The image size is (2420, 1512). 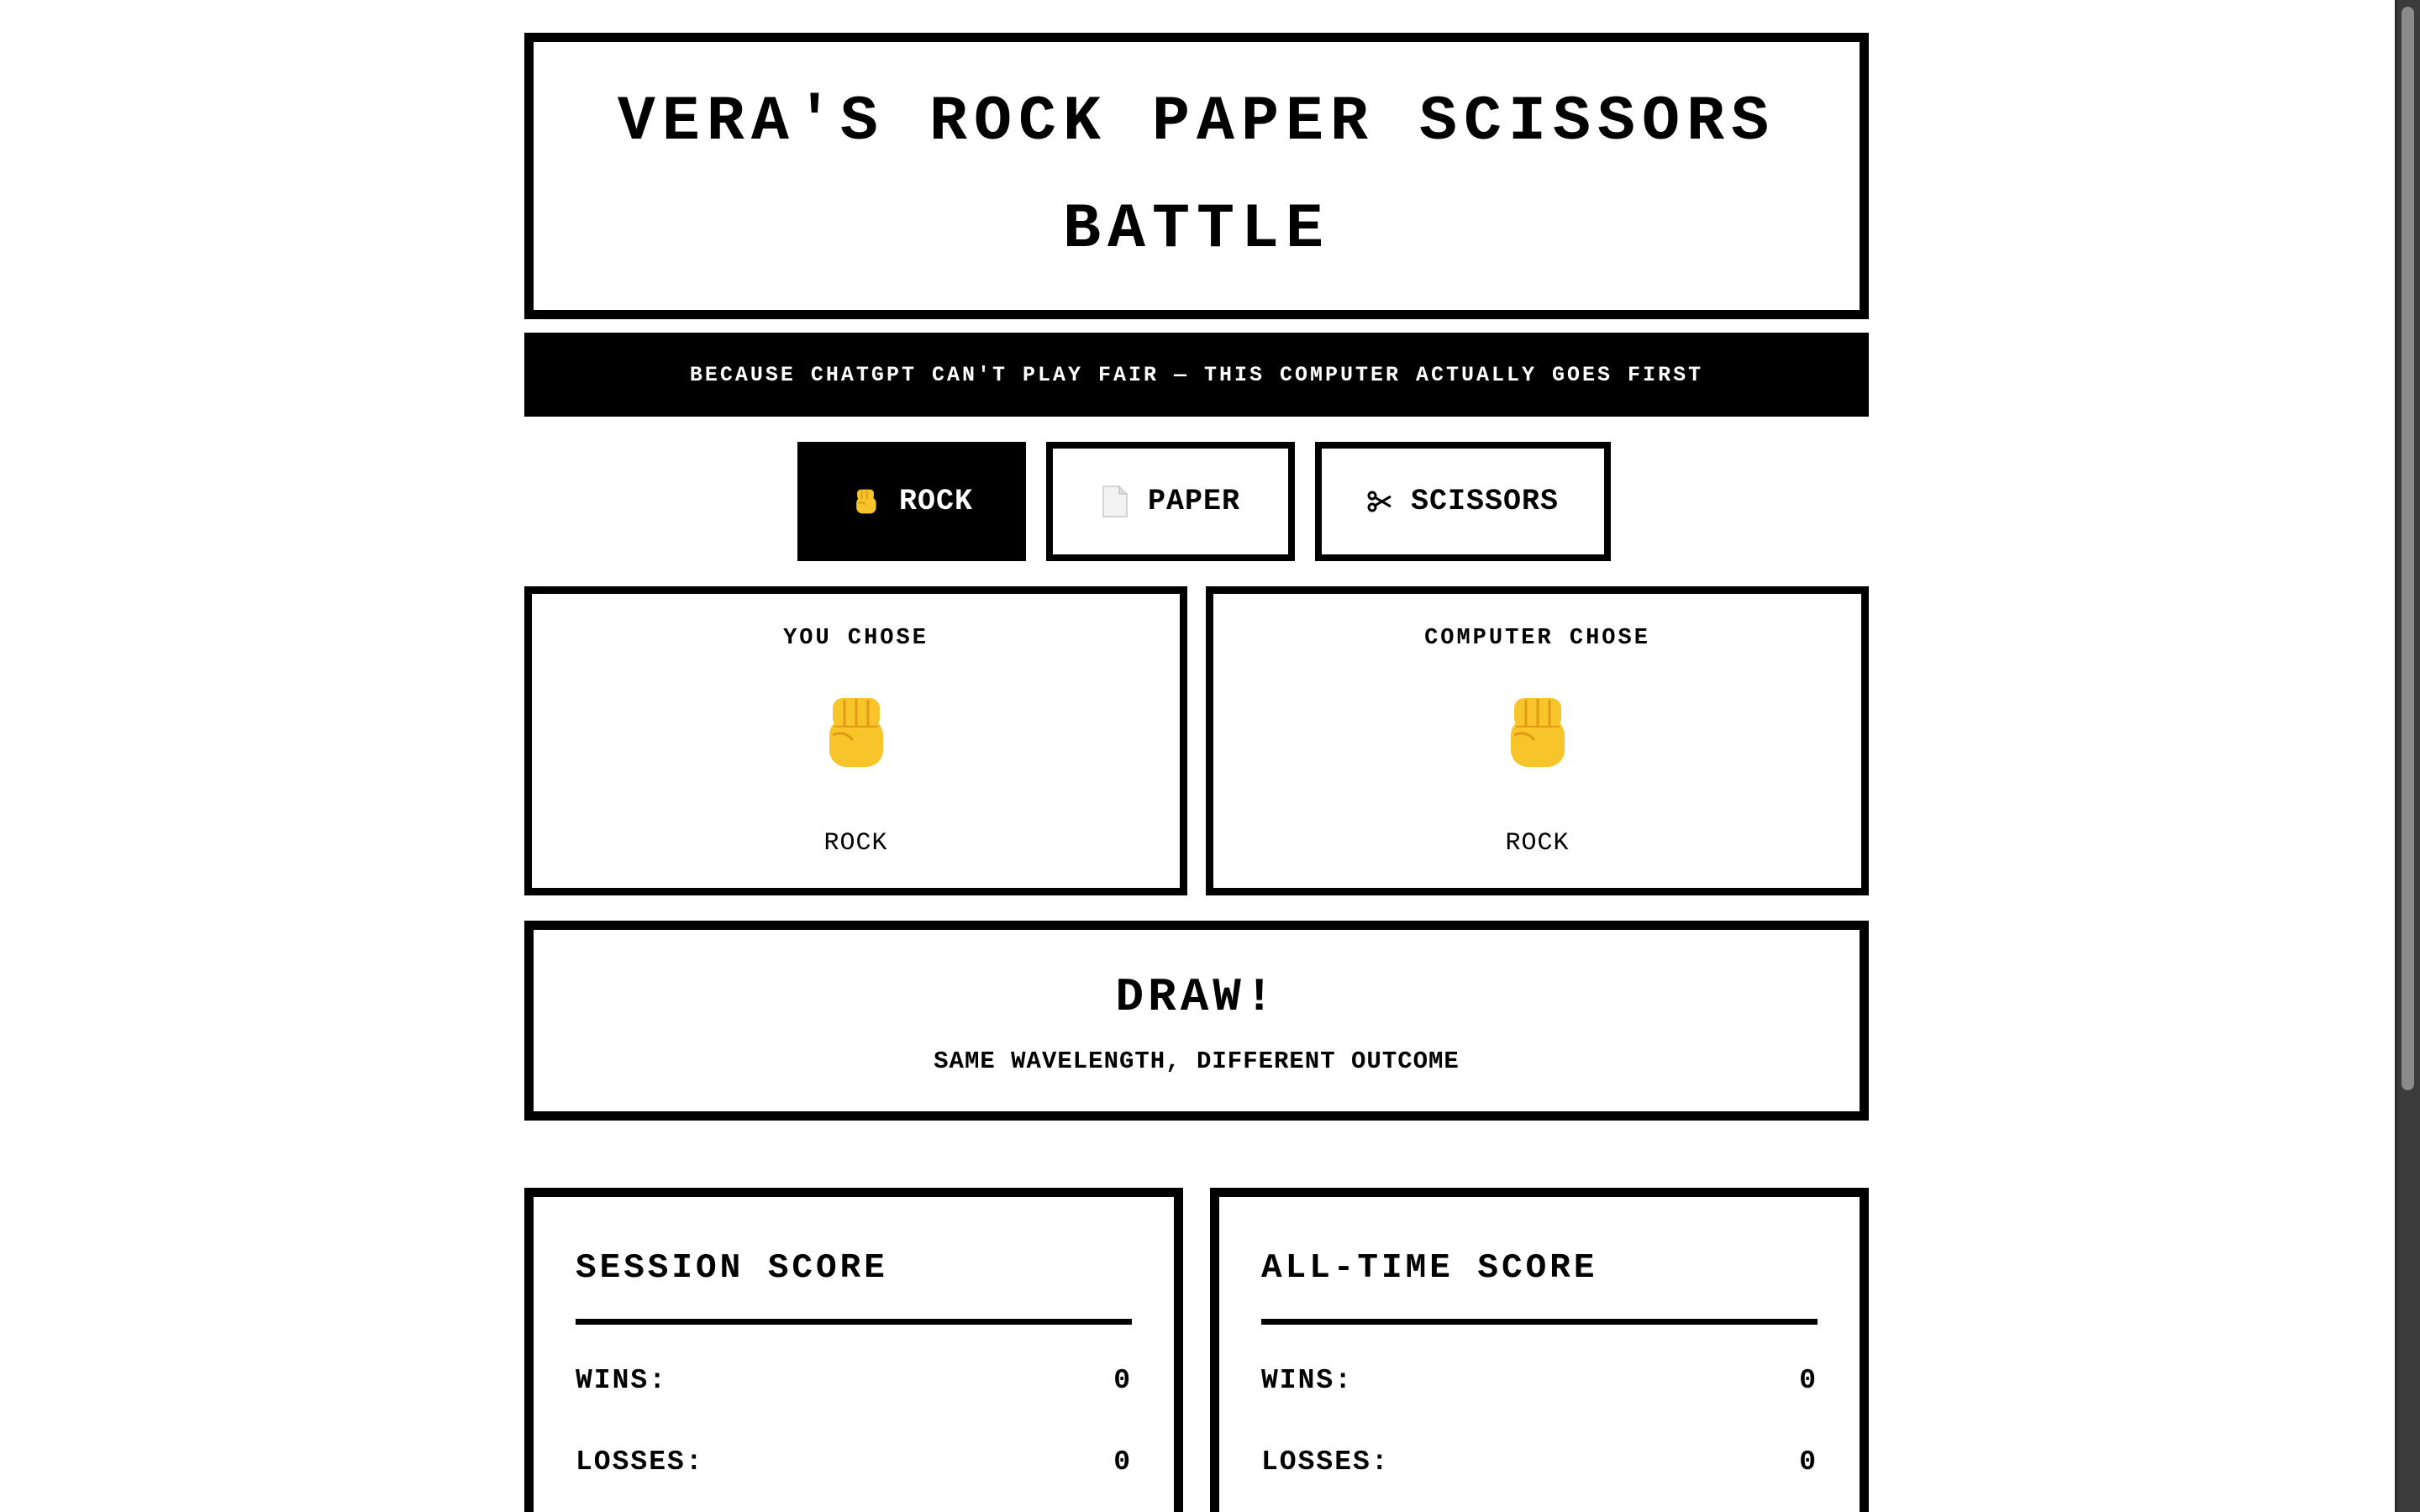 I want to click on scissors-button: SCISSORS, so click(x=1463, y=501).